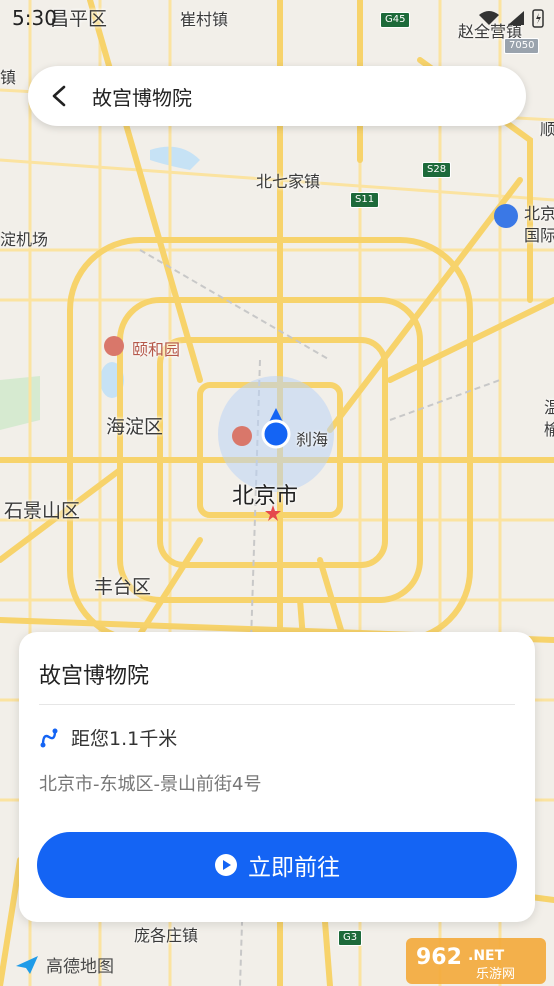  What do you see at coordinates (395, 20) in the screenshot?
I see `road-shield-g45: G45` at bounding box center [395, 20].